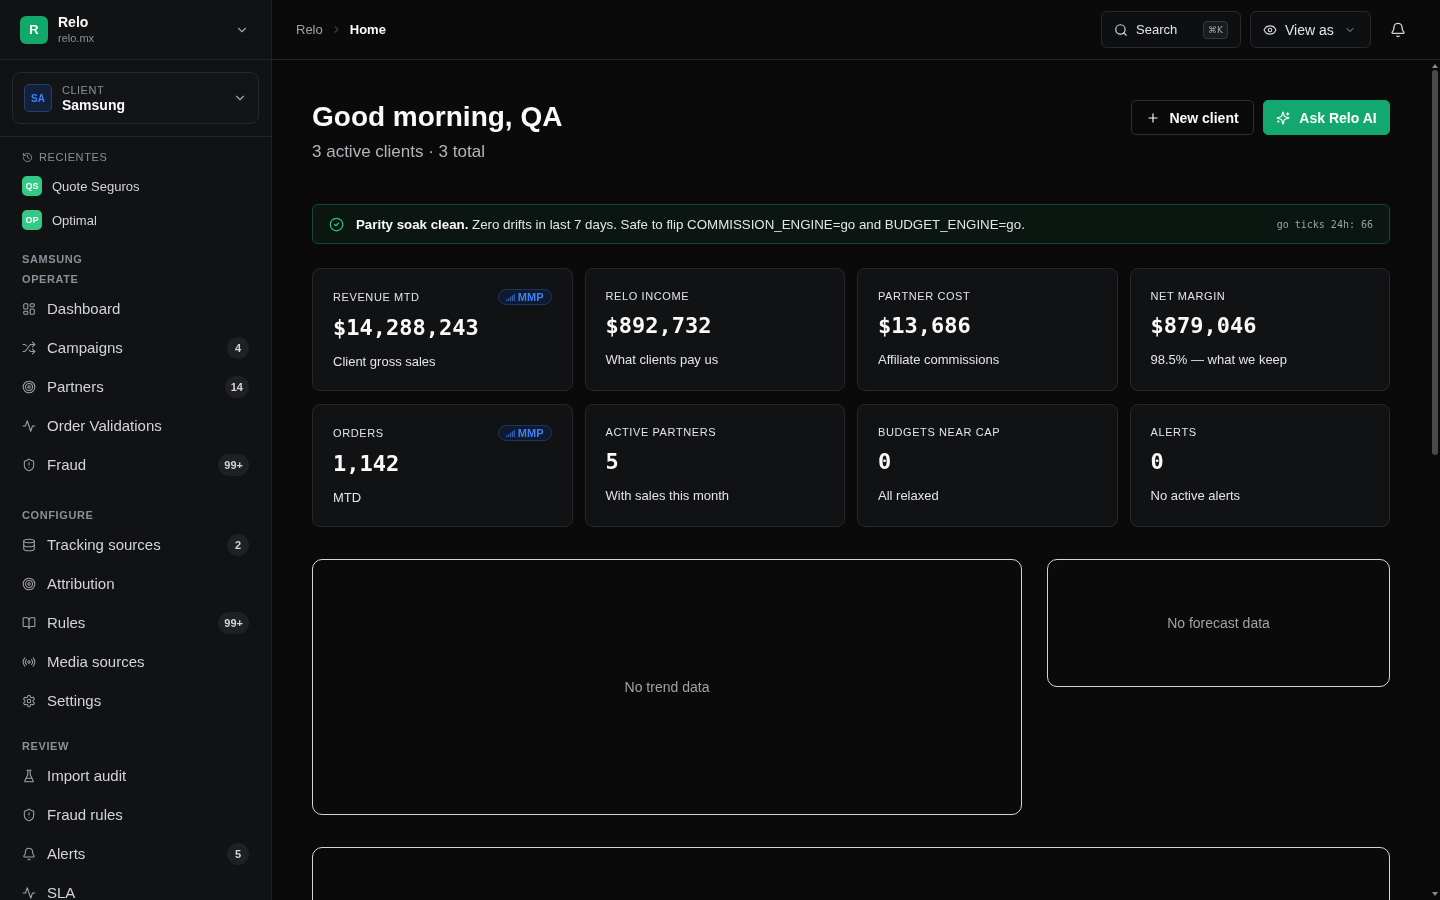  What do you see at coordinates (135, 386) in the screenshot?
I see `nav-link: Partners 14` at bounding box center [135, 386].